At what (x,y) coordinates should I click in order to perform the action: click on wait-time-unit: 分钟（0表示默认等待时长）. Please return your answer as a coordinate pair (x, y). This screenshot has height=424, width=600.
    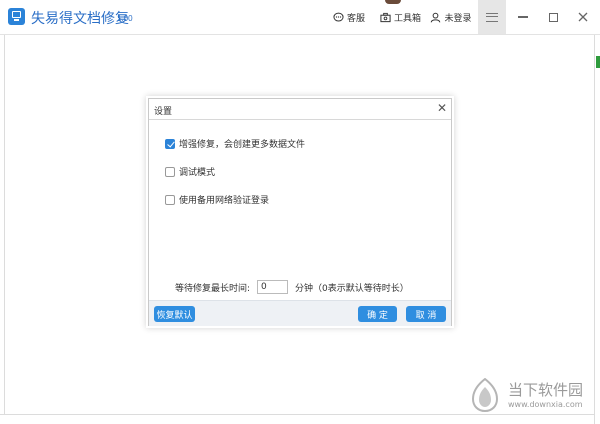
    Looking at the image, I should click on (352, 288).